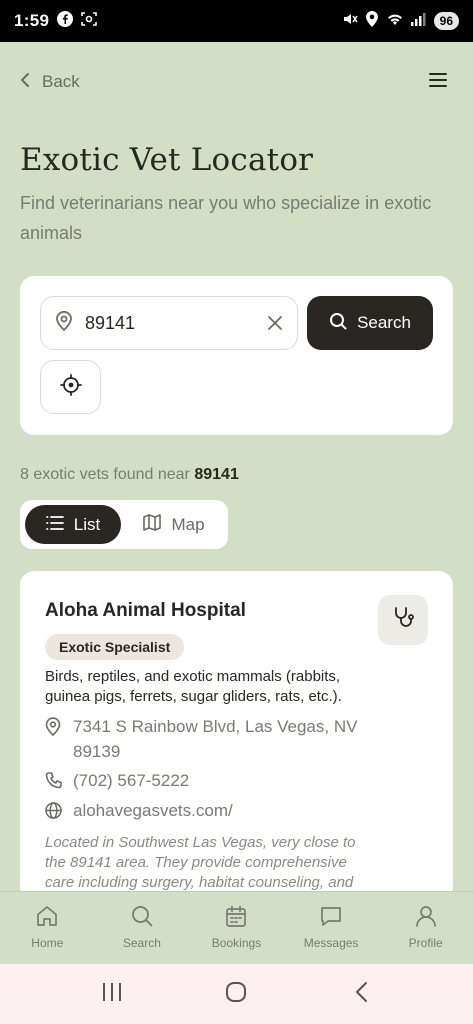  Describe the element at coordinates (215, 739) in the screenshot. I see `vet-address: 7341 S Rainbow Blvd, Las Vegas, NV 89139` at that location.